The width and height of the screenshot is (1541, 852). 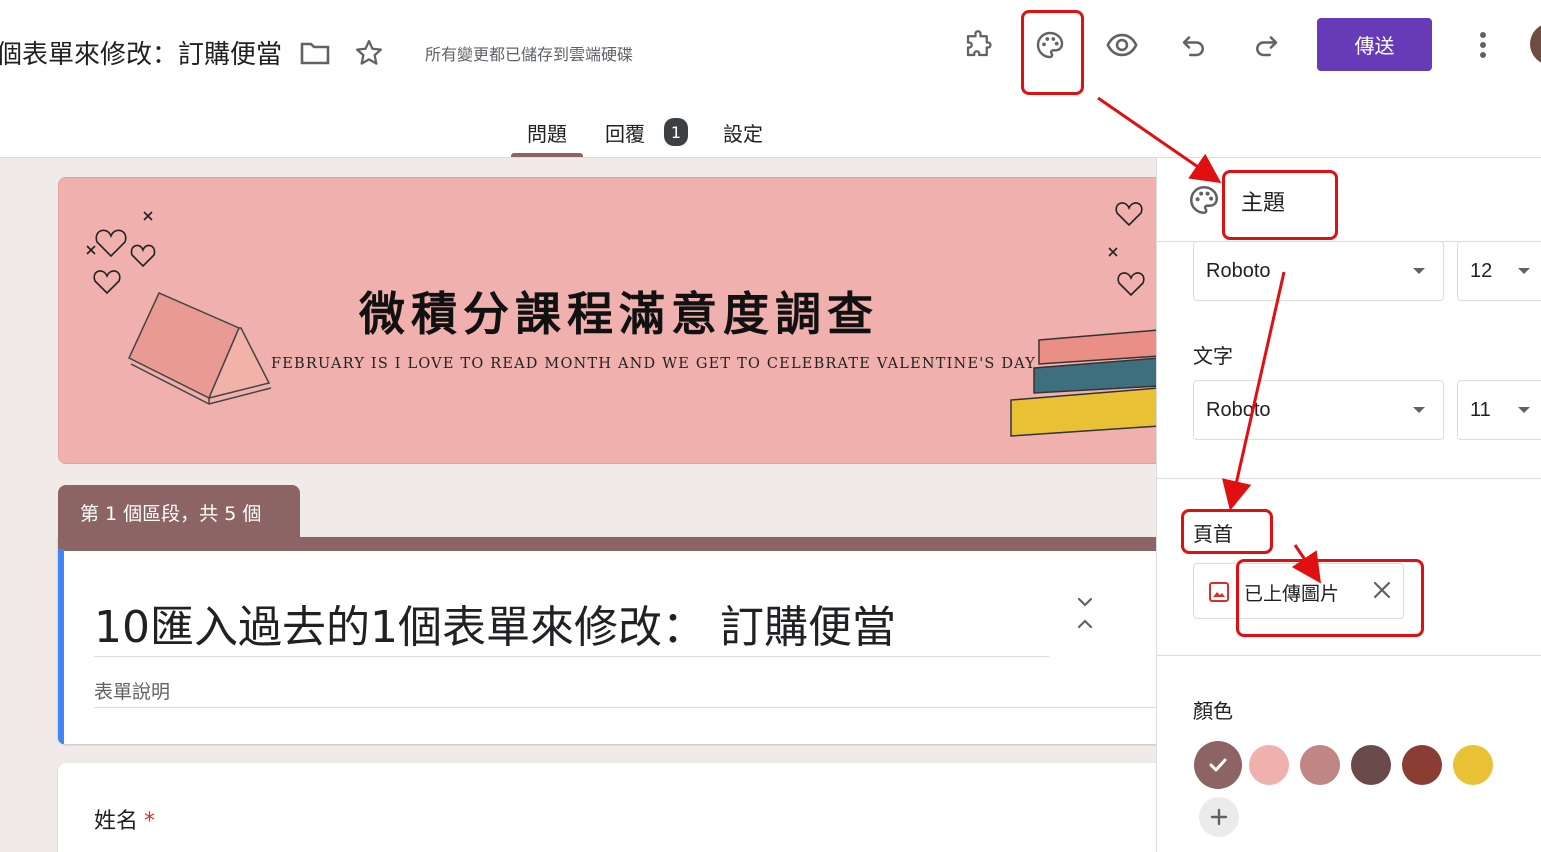 What do you see at coordinates (547, 132) in the screenshot?
I see `tab-questions: 問題` at bounding box center [547, 132].